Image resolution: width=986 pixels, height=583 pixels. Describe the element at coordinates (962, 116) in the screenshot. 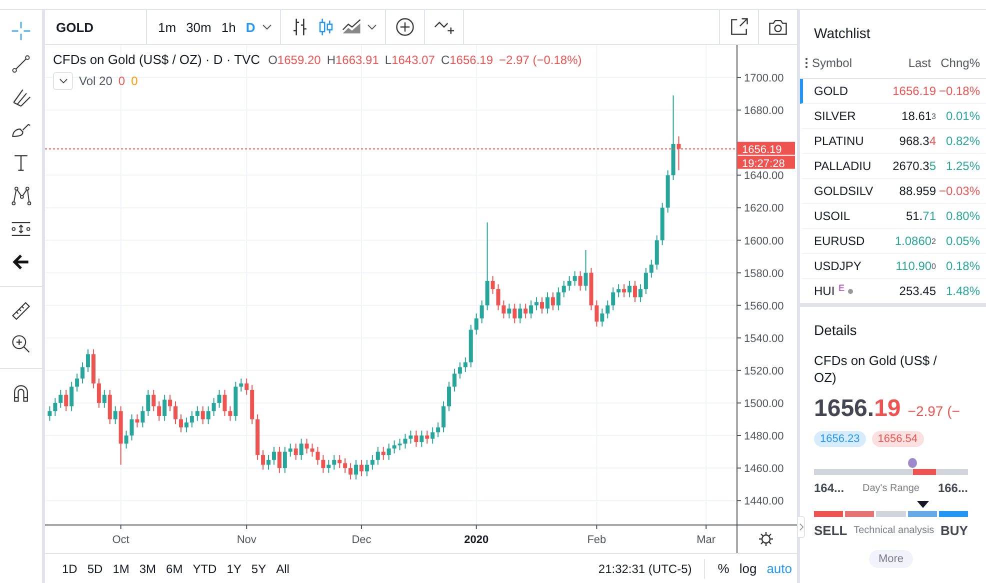

I see `change-percent: 0.01%` at that location.